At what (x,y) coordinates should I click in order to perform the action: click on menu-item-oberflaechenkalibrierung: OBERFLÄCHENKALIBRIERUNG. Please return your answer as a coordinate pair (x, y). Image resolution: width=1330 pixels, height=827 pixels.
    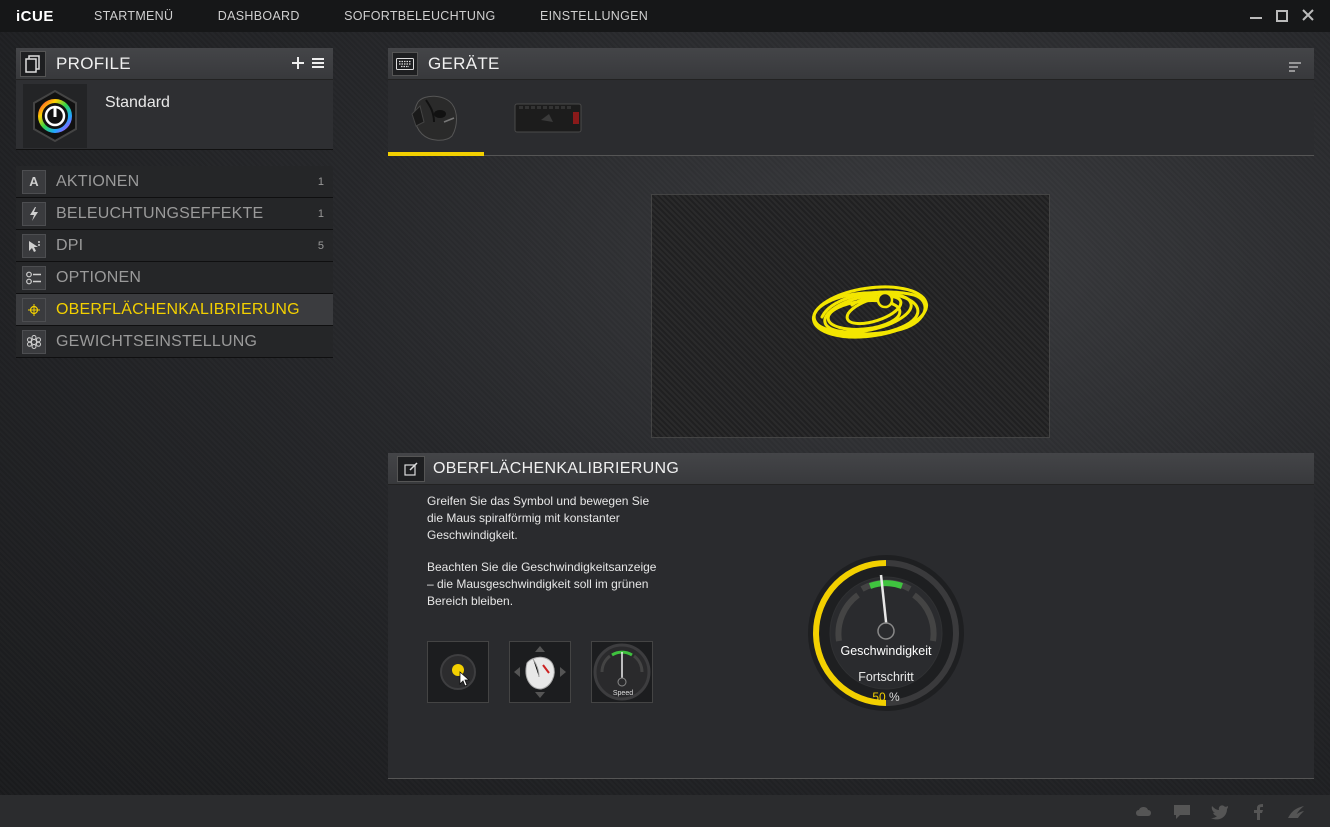
    Looking at the image, I should click on (174, 310).